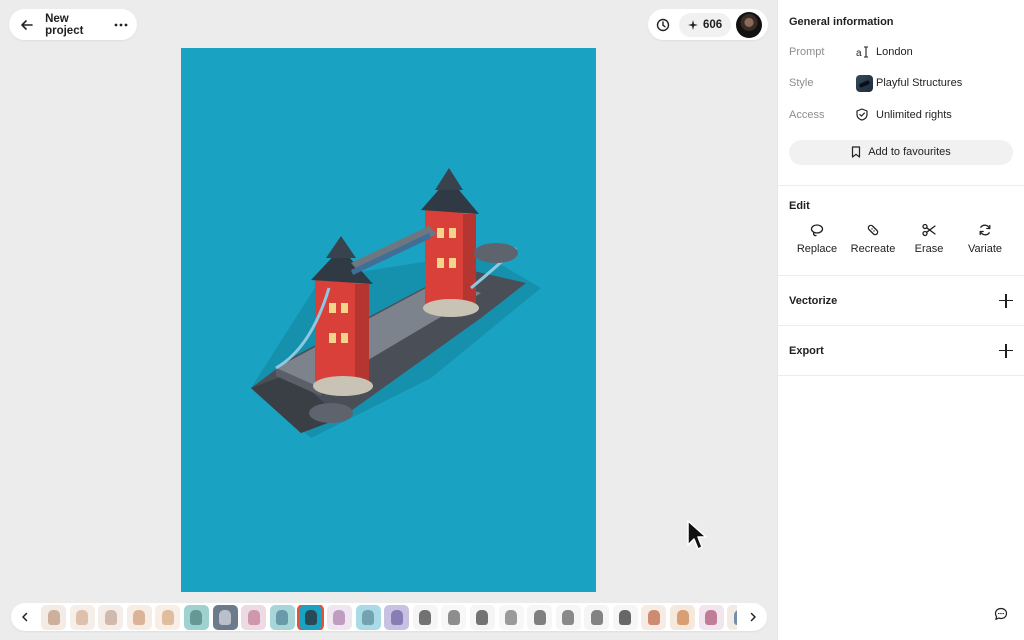 Image resolution: width=1024 pixels, height=640 pixels. Describe the element at coordinates (856, 152) in the screenshot. I see `bookmark-icon` at that location.